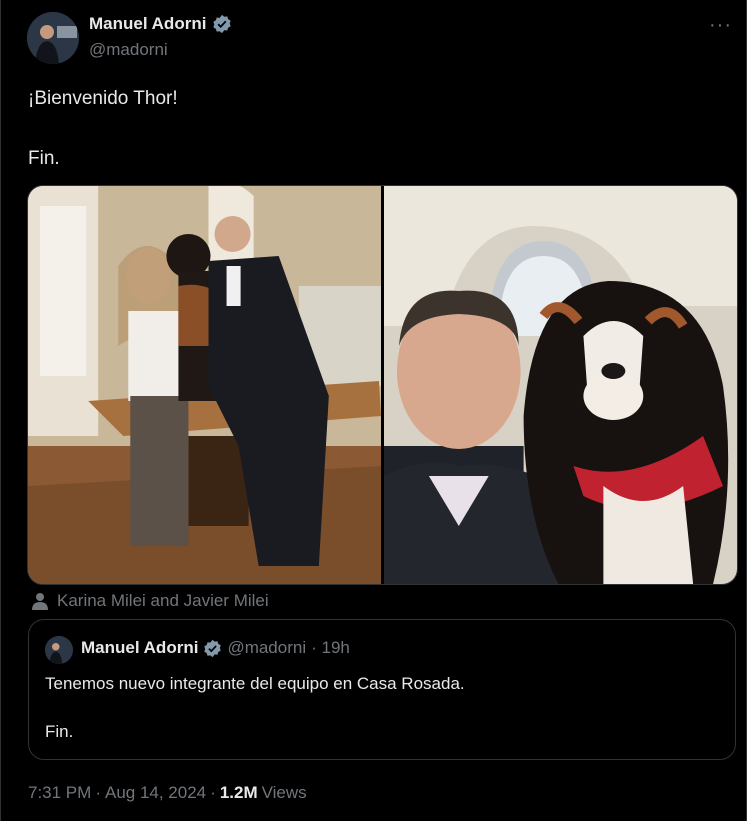 This screenshot has width=747, height=821. I want to click on author-name-row: Manuel Adorni, so click(160, 24).